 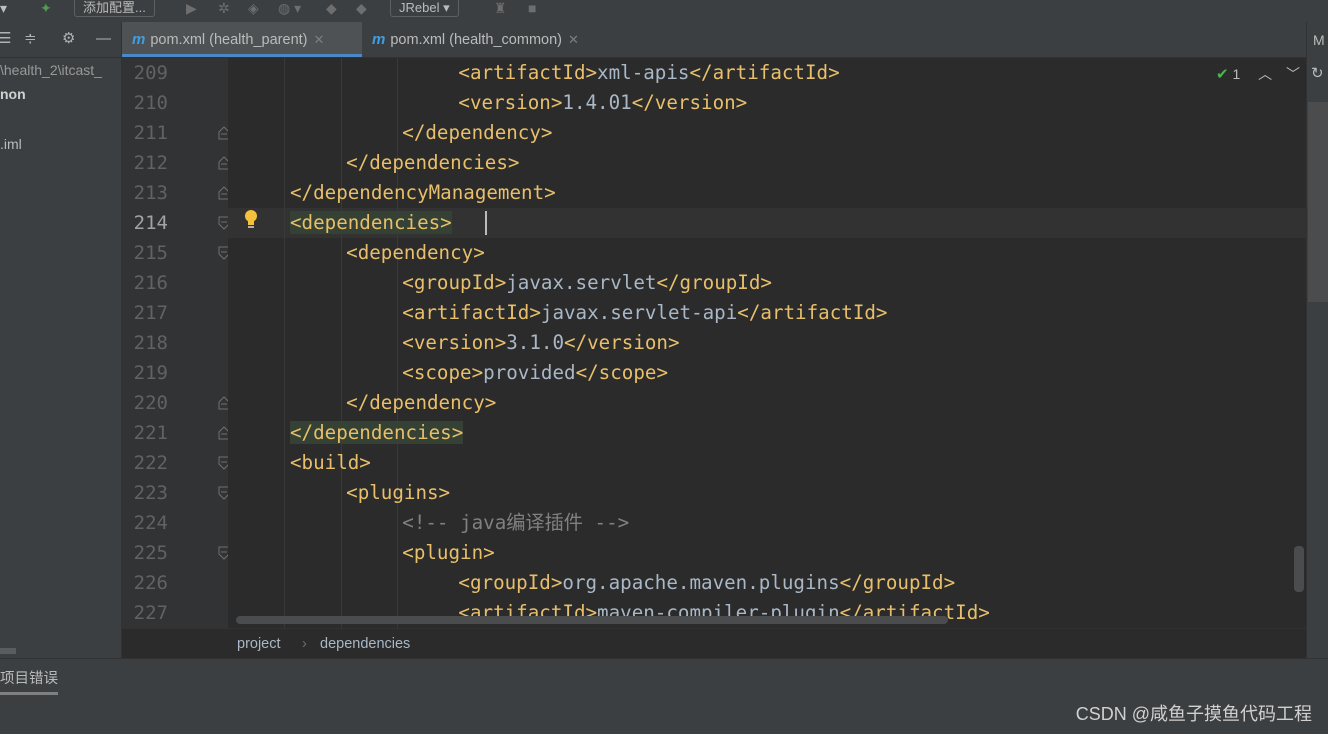 I want to click on jrebel-run-icon: ◆, so click(x=331, y=9).